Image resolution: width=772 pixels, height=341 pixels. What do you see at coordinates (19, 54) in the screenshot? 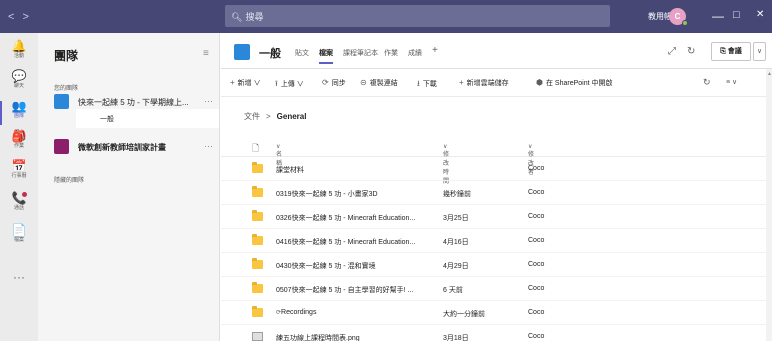
I see `rail-activity: 🔔 活動` at bounding box center [19, 54].